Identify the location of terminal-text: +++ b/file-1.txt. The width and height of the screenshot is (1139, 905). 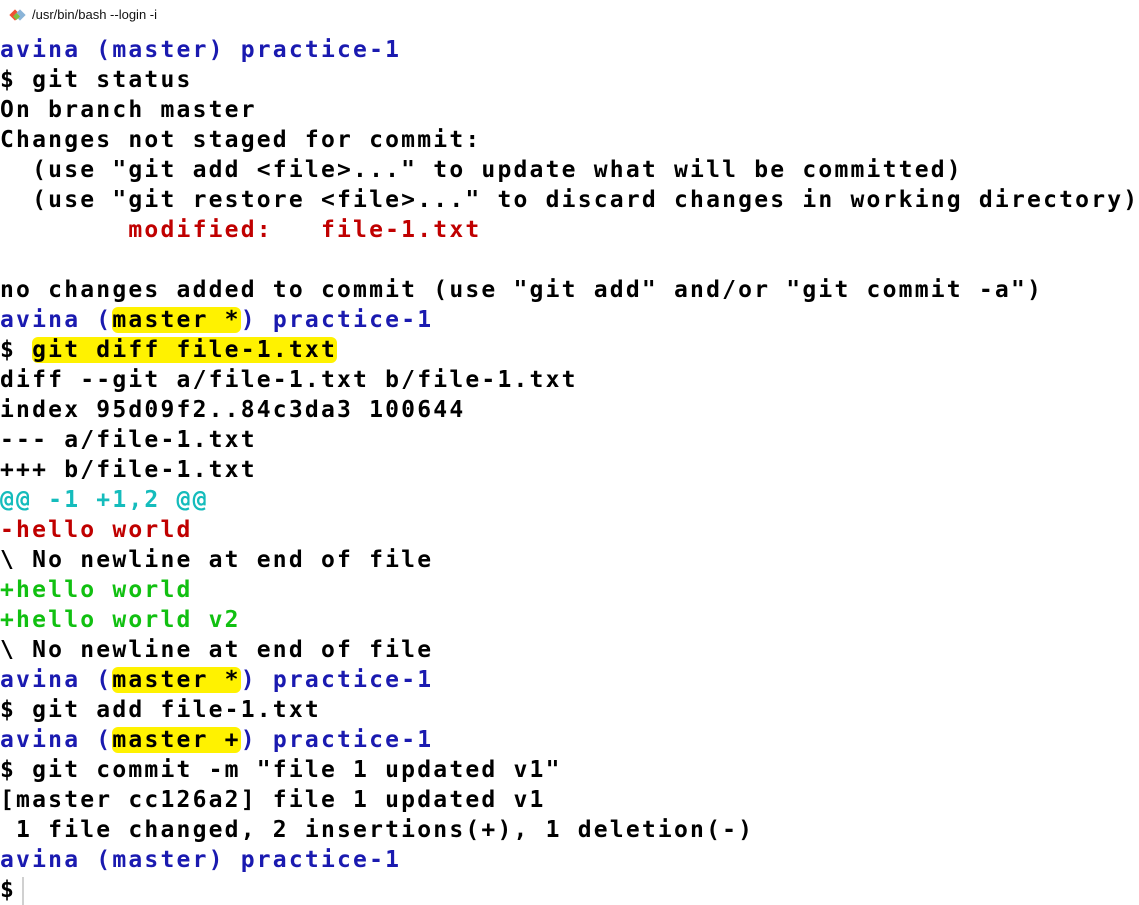
(128, 470).